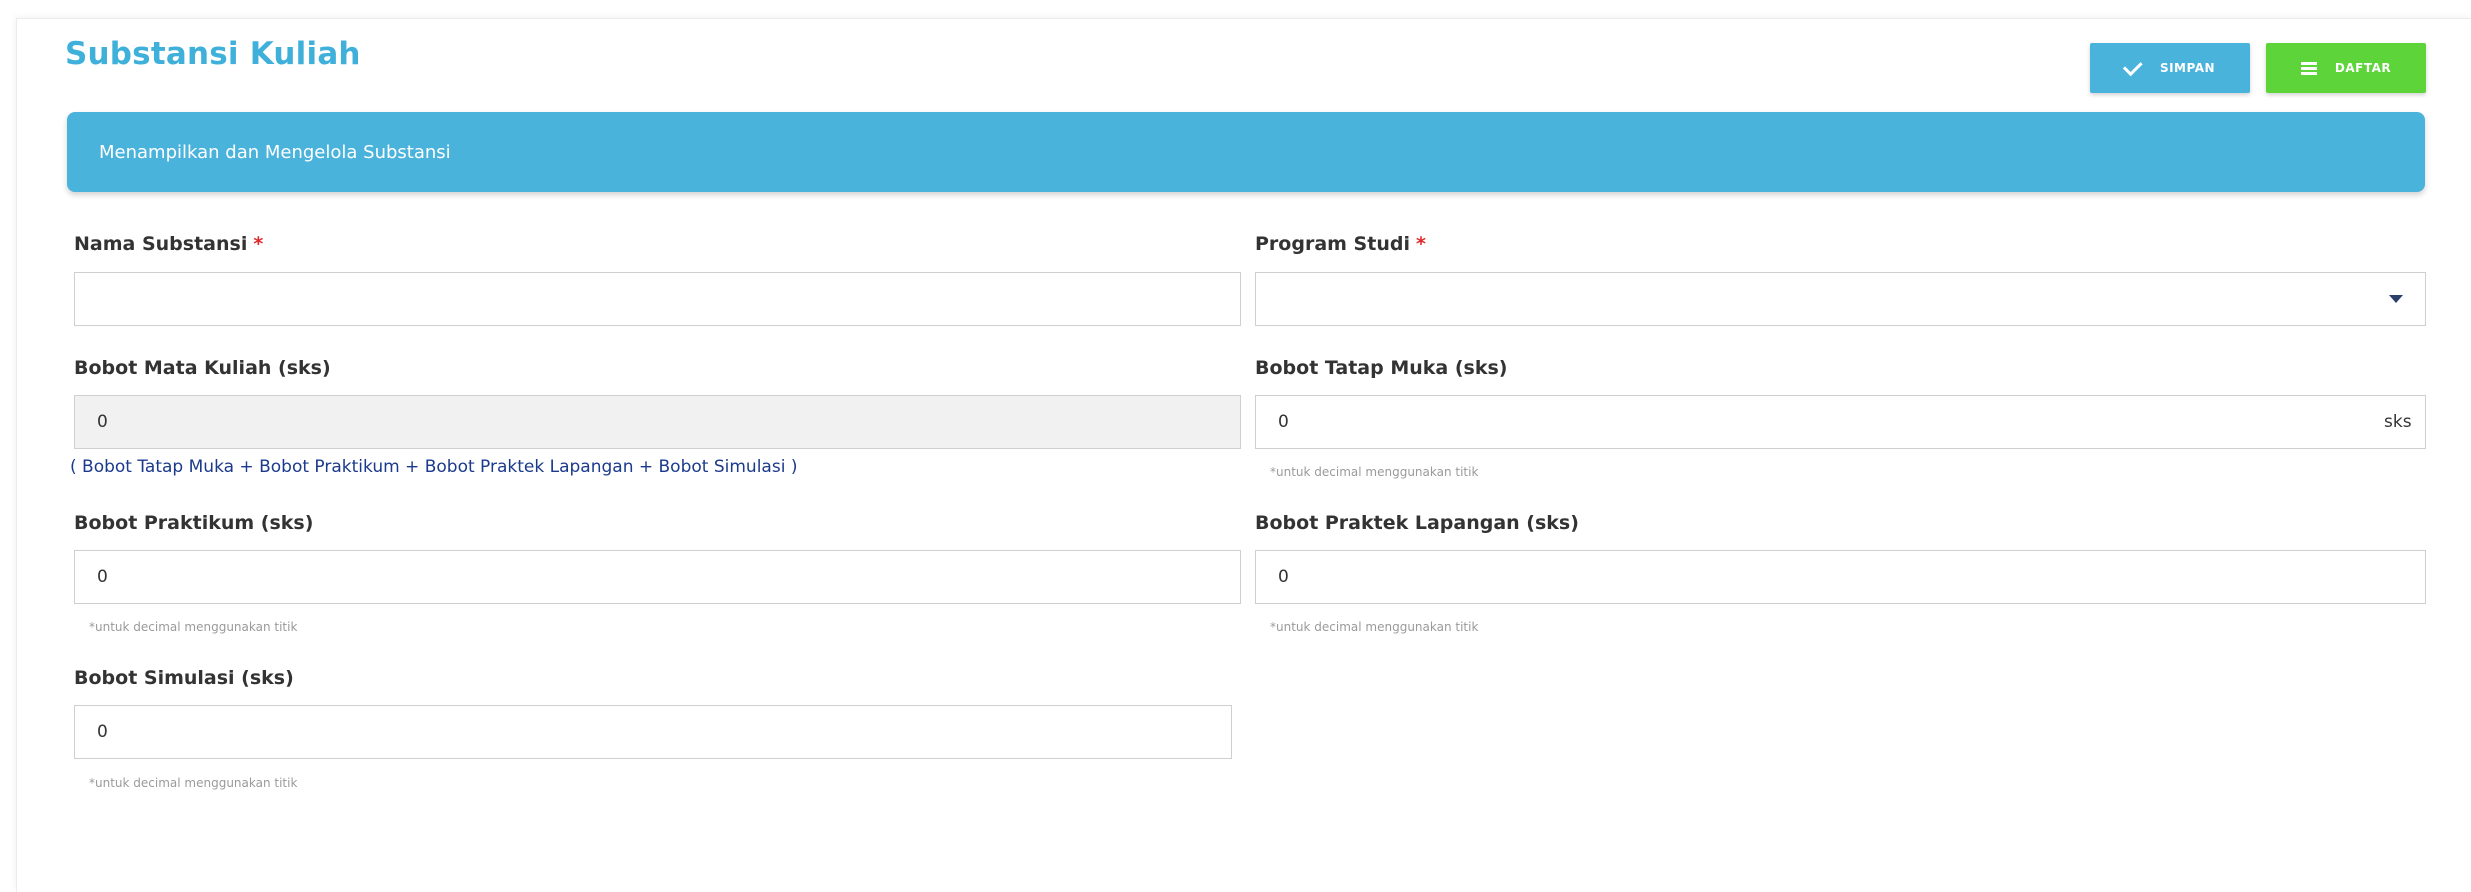 The height and width of the screenshot is (892, 2471). Describe the element at coordinates (1840, 422) in the screenshot. I see `bobot-tatap-muka-input` at that location.